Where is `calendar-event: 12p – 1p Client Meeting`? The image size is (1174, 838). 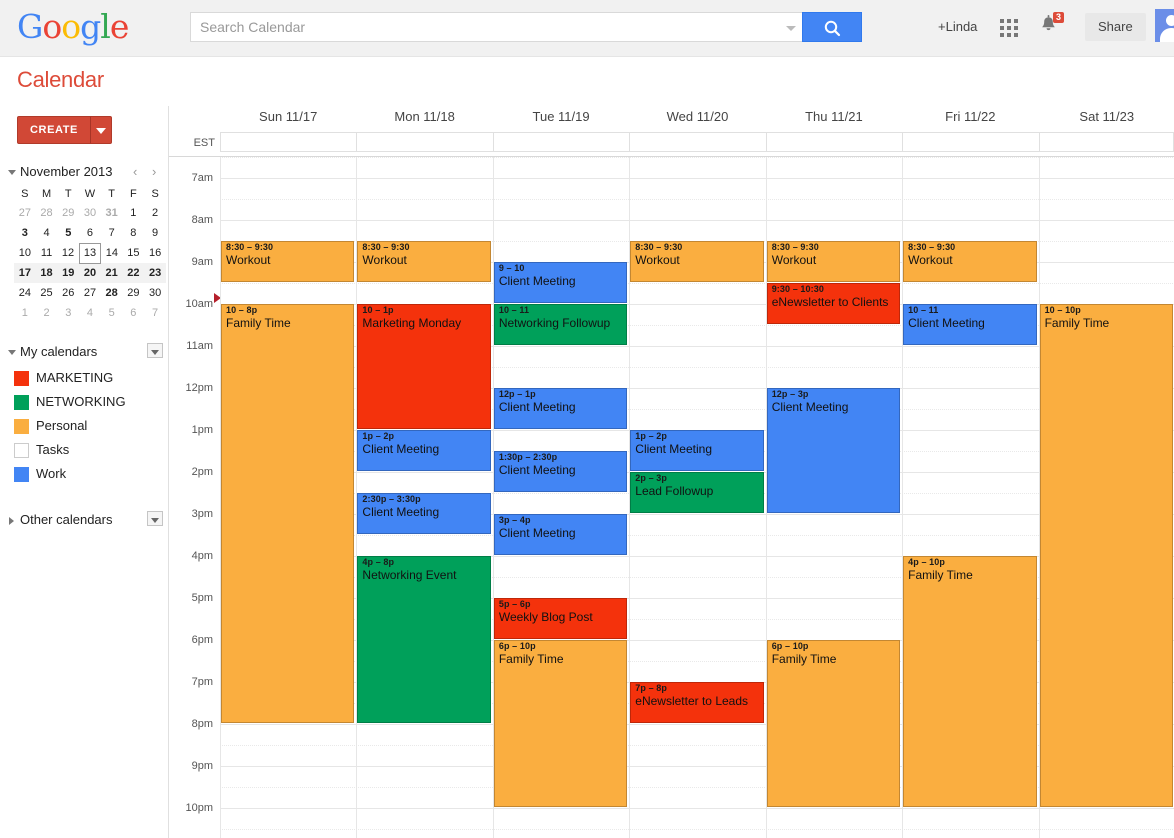
calendar-event: 12p – 1p Client Meeting is located at coordinates (560, 408).